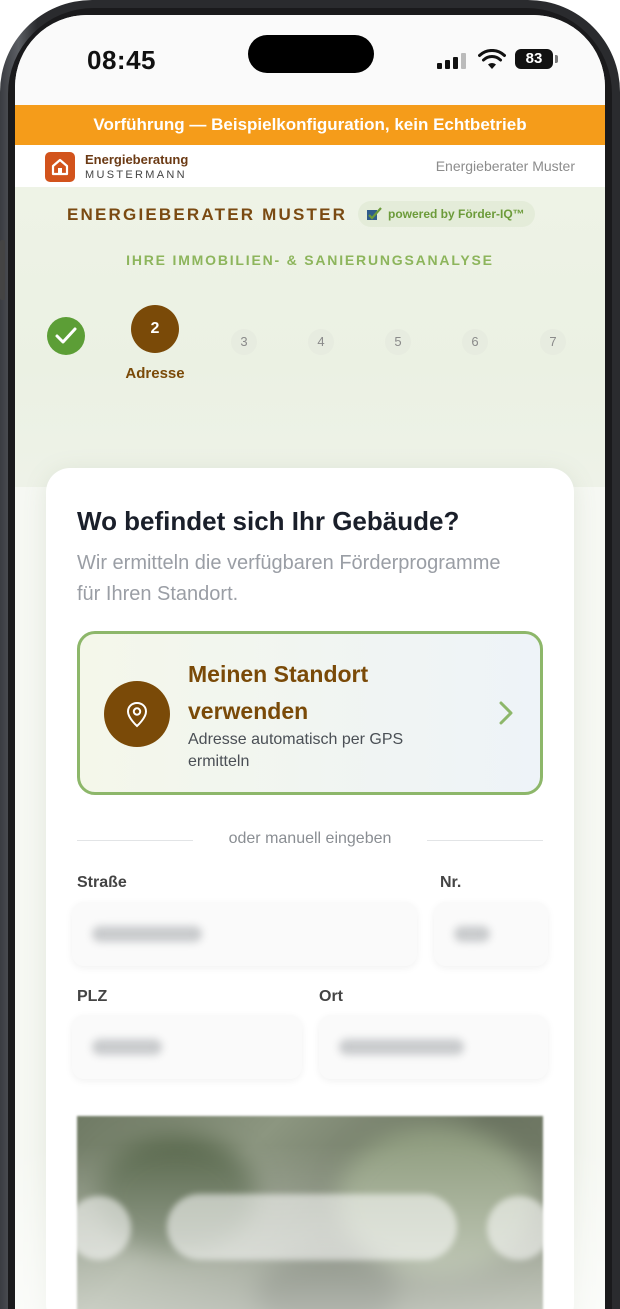 The width and height of the screenshot is (620, 1309). I want to click on brand-subname: MUSTERMANN, so click(136, 175).